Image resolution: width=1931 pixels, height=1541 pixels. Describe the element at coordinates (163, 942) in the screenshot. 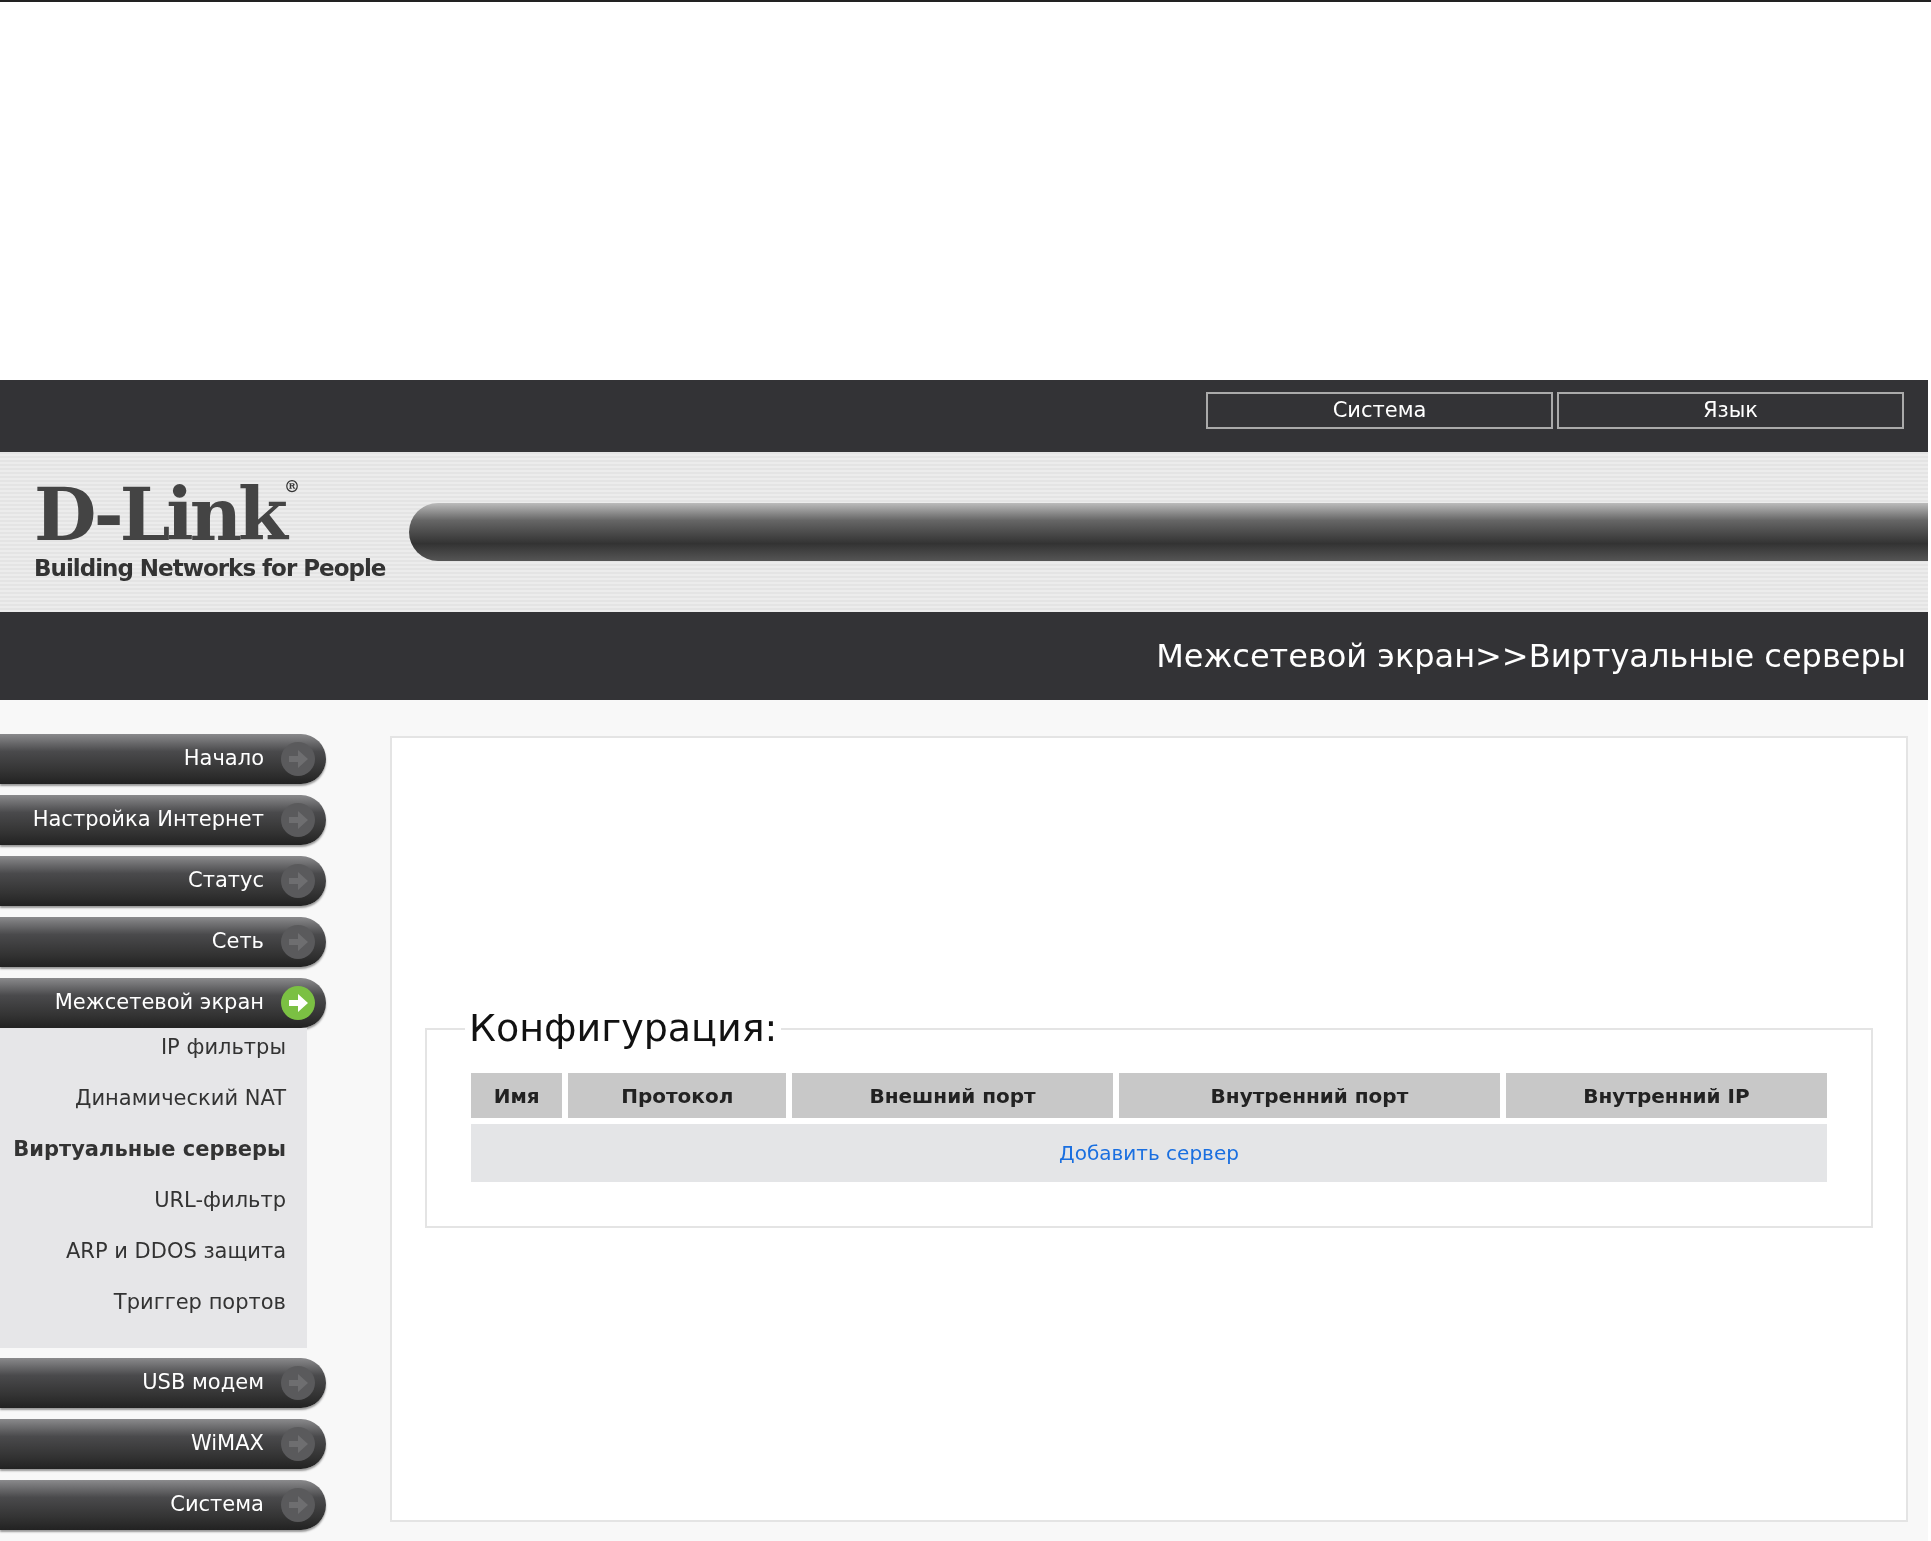

I see `menu-button: Сеть` at that location.